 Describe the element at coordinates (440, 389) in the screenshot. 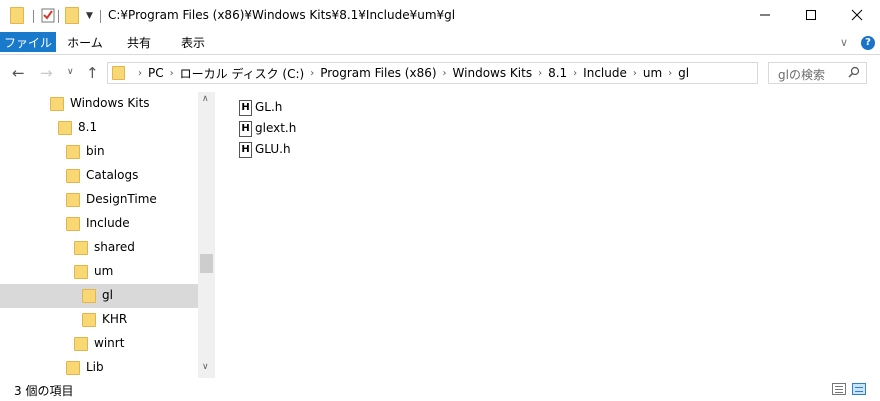

I see `status-bar: 3 個の項目` at that location.